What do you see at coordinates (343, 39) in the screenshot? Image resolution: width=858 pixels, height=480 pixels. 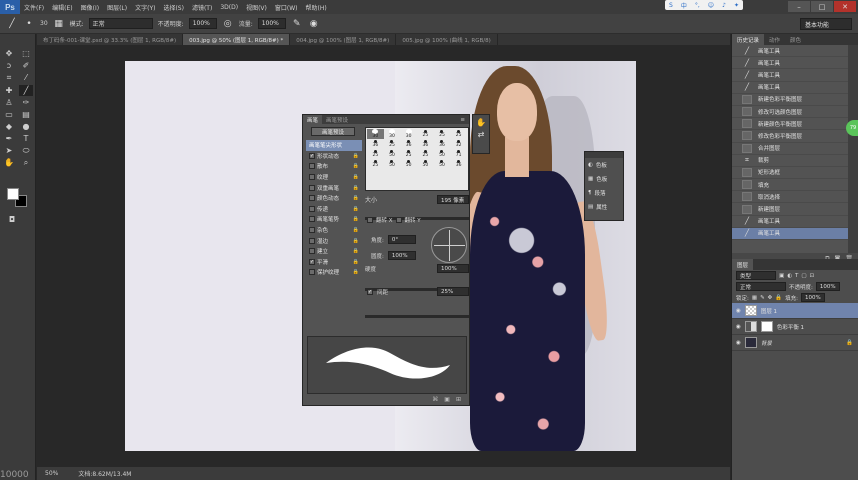 I see `doc-tab: 004.jpg @ 100% (图层 1, RGB/8#)` at bounding box center [343, 39].